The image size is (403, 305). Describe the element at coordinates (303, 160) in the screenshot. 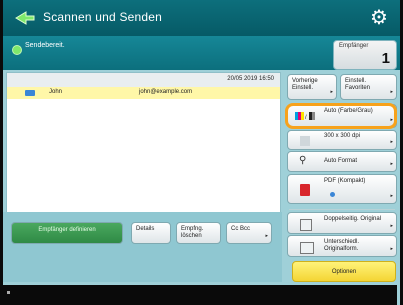

I see `magnifier-icon: ⚲` at that location.